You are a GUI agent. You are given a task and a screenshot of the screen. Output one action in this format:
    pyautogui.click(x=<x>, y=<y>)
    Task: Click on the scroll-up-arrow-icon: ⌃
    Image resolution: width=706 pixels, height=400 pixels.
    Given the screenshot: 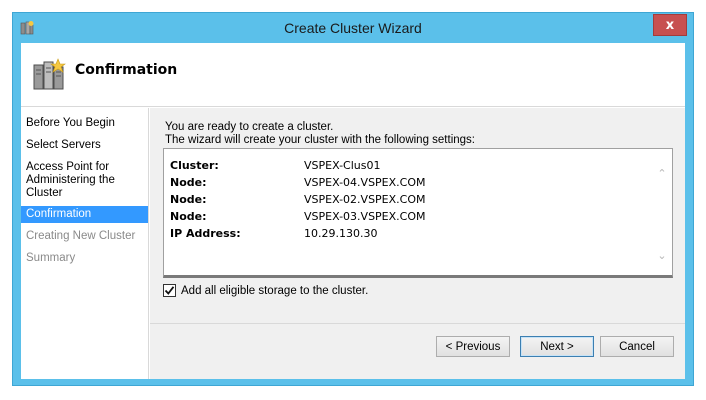 What is the action you would take?
    pyautogui.click(x=662, y=173)
    